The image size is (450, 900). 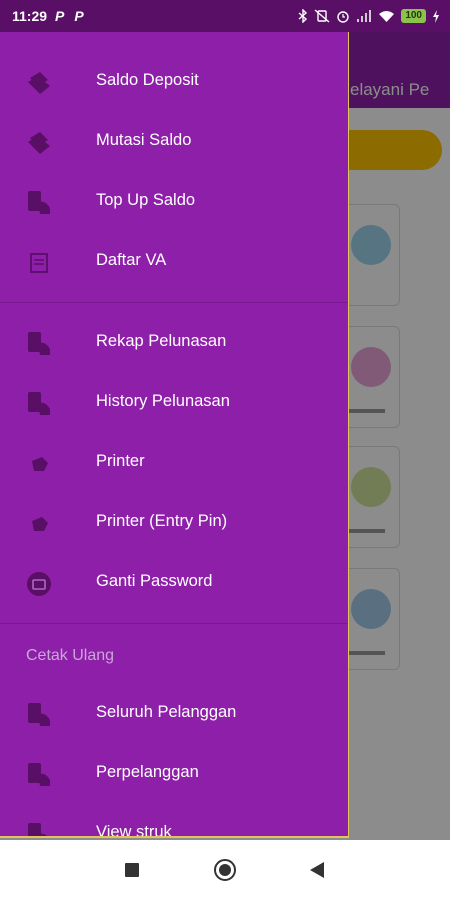 What do you see at coordinates (322, 16) in the screenshot?
I see `vibrate-off-icon` at bounding box center [322, 16].